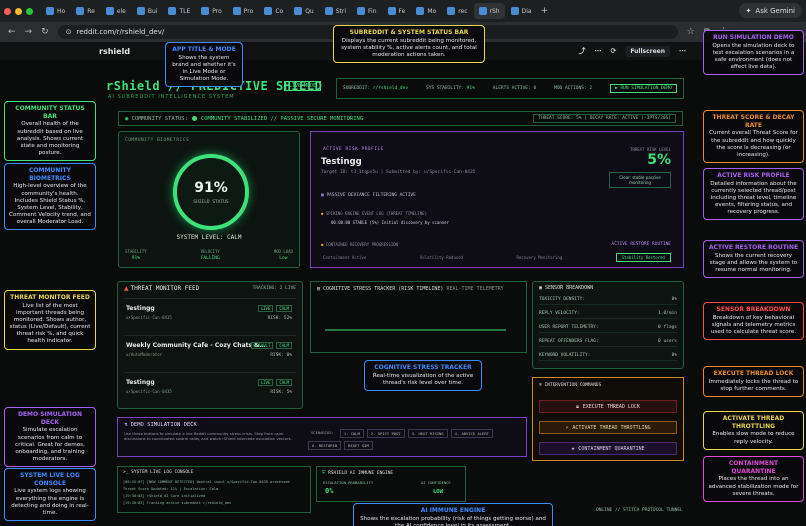 The image size is (806, 526). I want to click on browser-tab: TLE, so click(179, 11).